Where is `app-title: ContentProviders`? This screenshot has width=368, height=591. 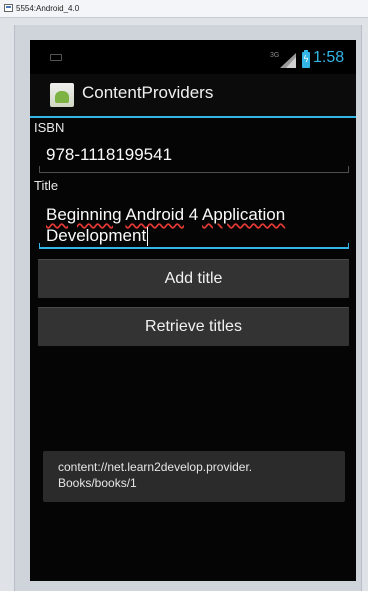 app-title: ContentProviders is located at coordinates (148, 92).